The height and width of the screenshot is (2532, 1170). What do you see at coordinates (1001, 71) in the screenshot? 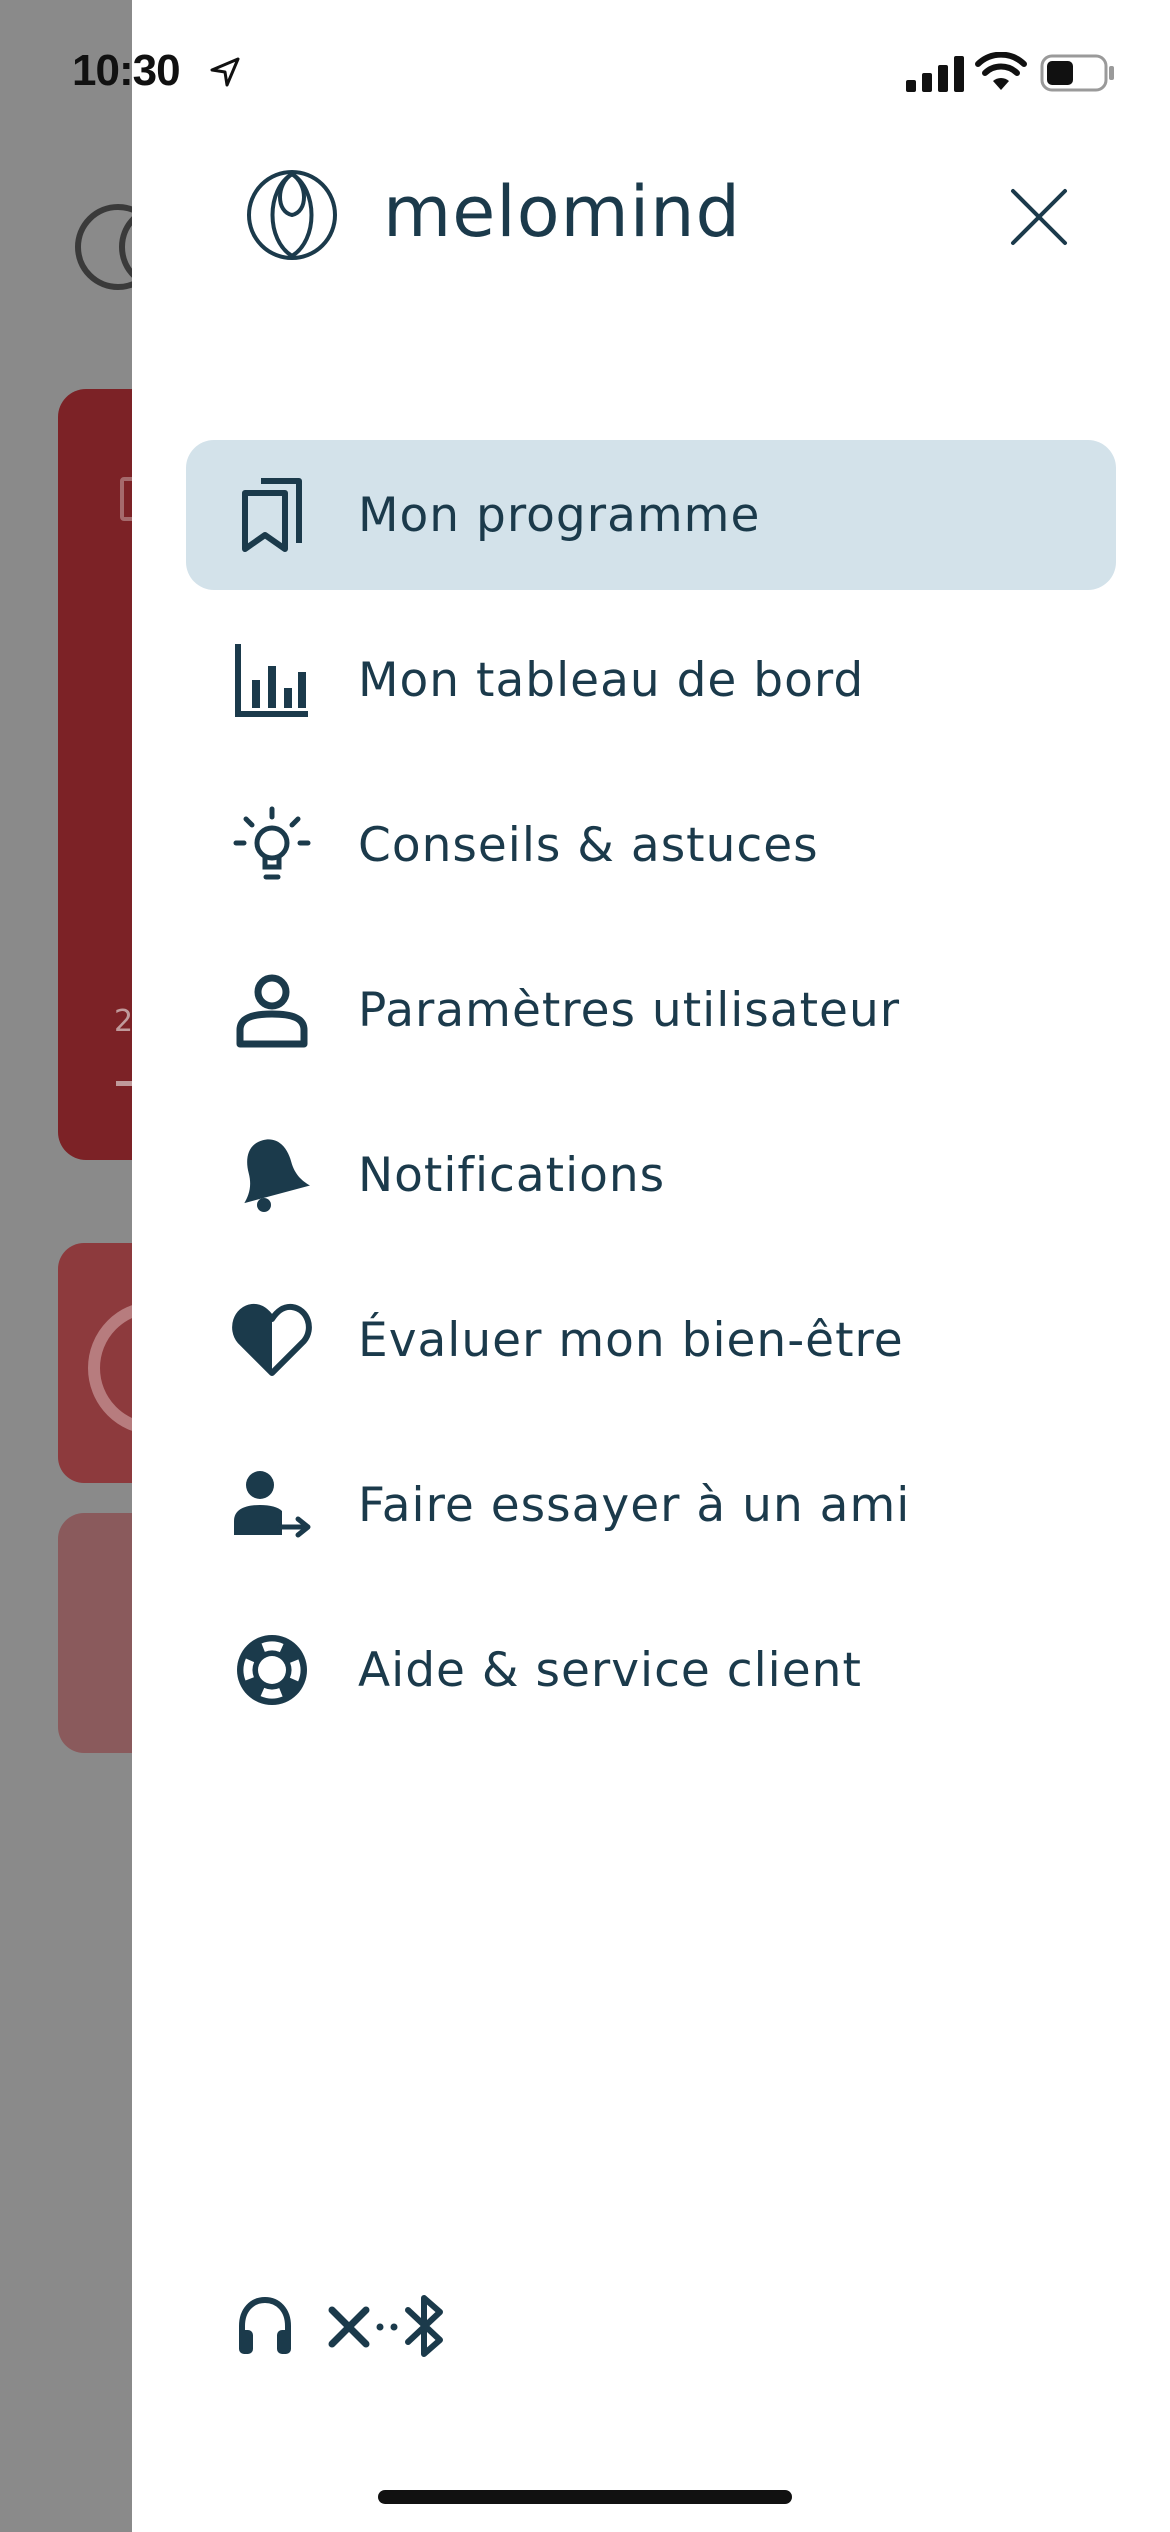
I see `wifi-icon` at bounding box center [1001, 71].